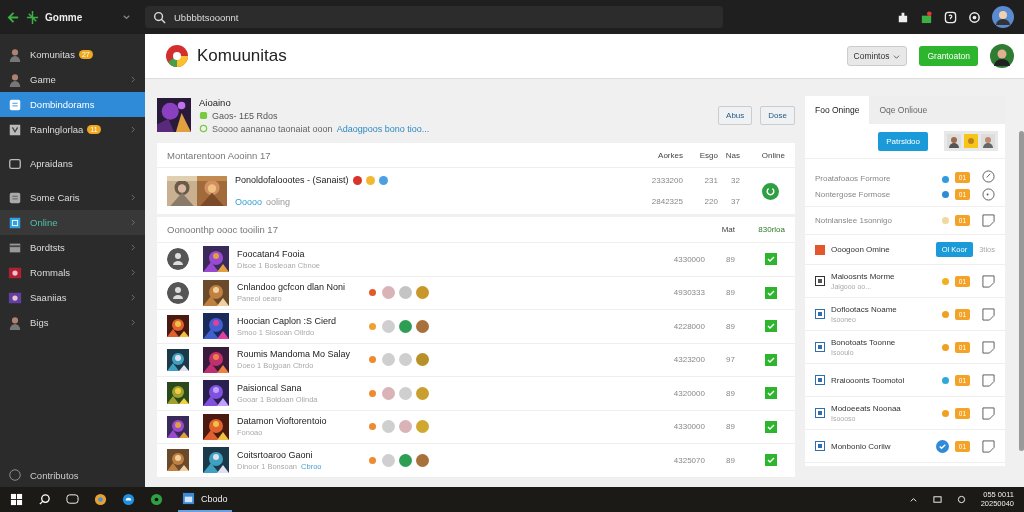 The height and width of the screenshot is (512, 1024). Describe the element at coordinates (710, 180) in the screenshot. I see `table-cell-text: 231` at that location.